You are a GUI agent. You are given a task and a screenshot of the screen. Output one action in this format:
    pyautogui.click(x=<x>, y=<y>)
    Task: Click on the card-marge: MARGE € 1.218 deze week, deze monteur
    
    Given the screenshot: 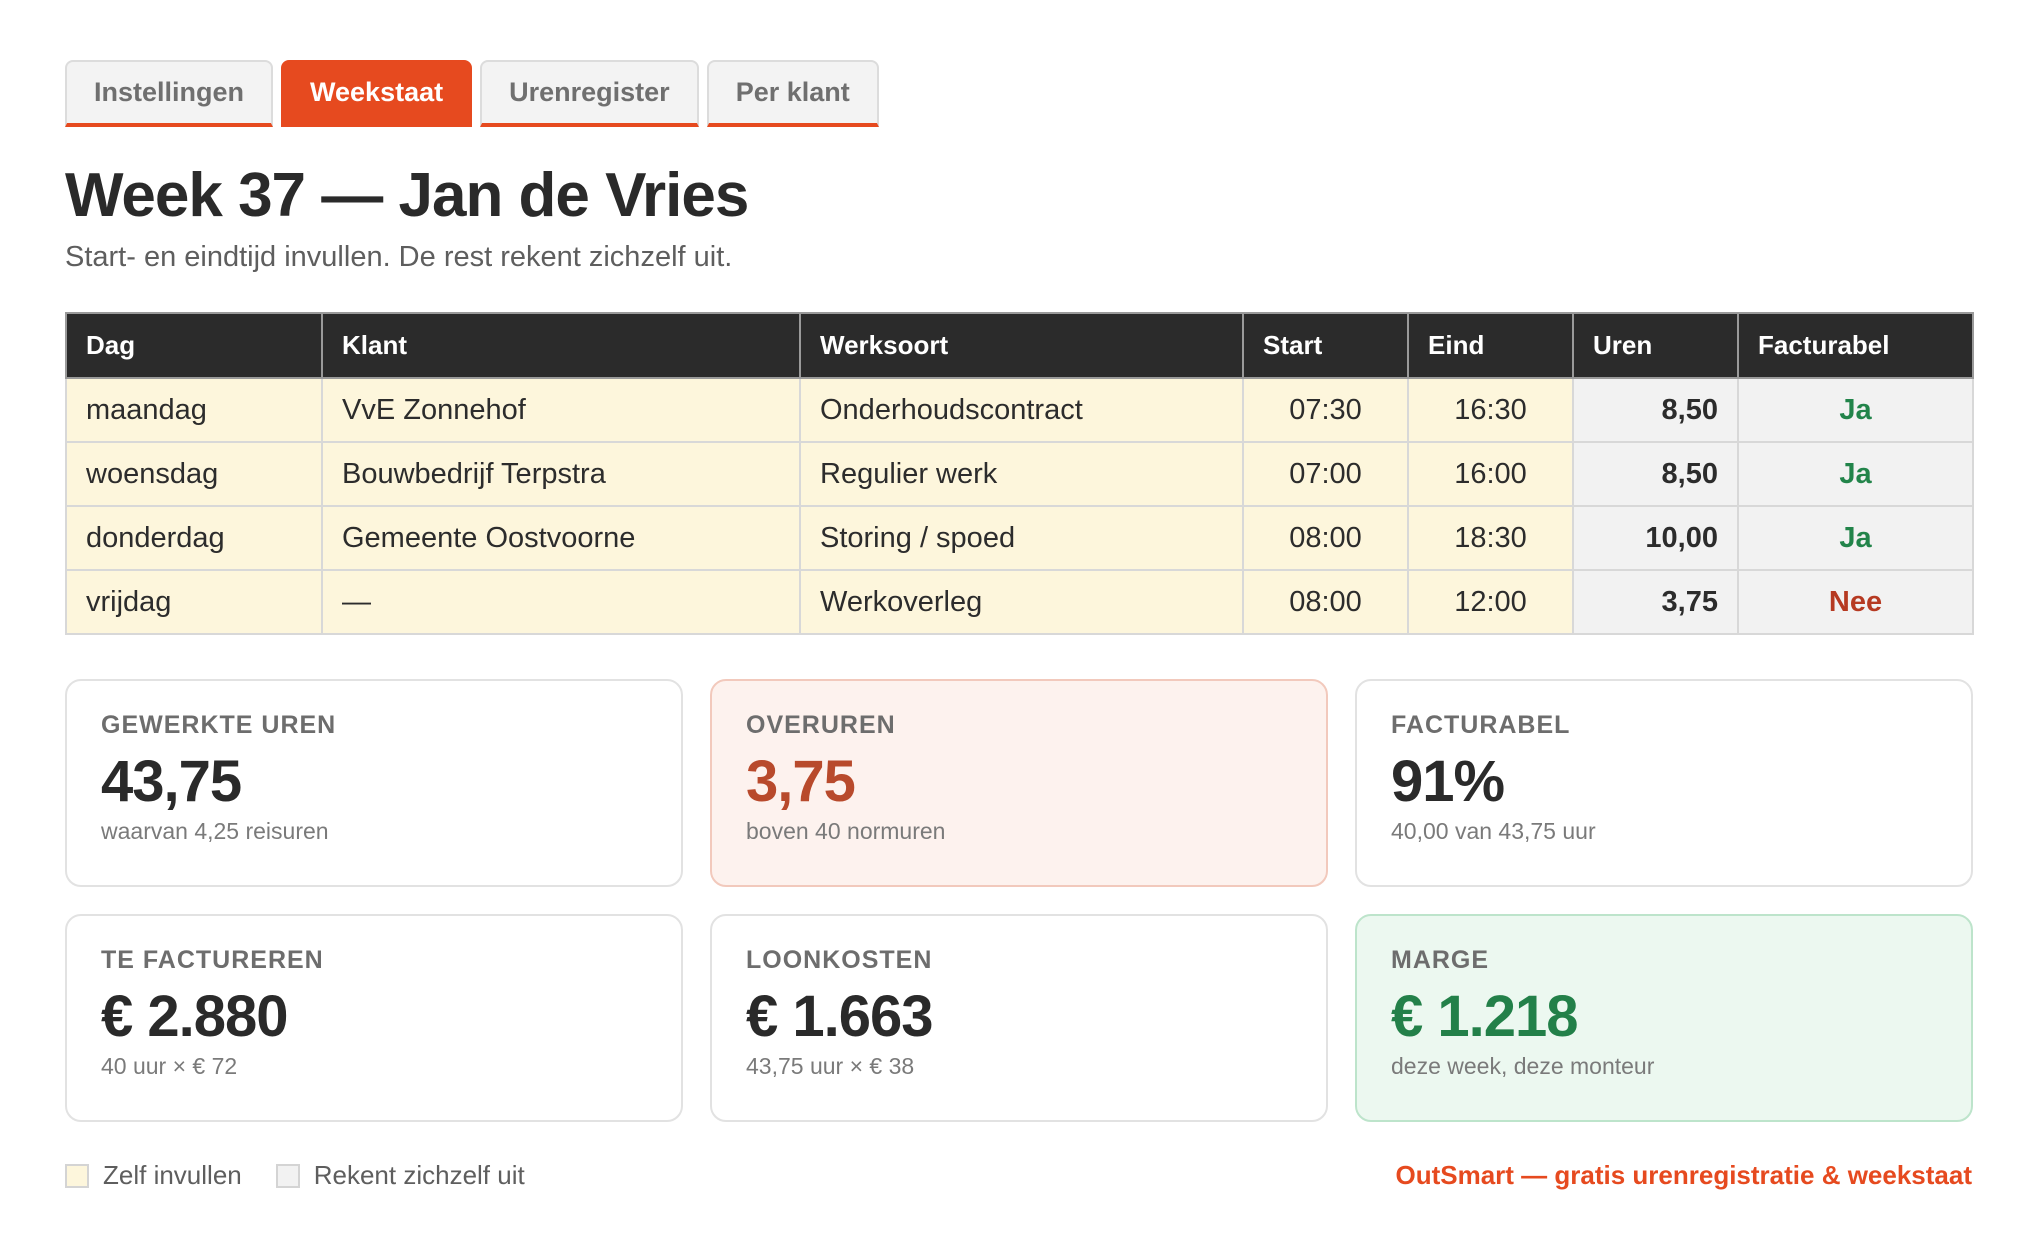 What is the action you would take?
    pyautogui.click(x=1664, y=1018)
    